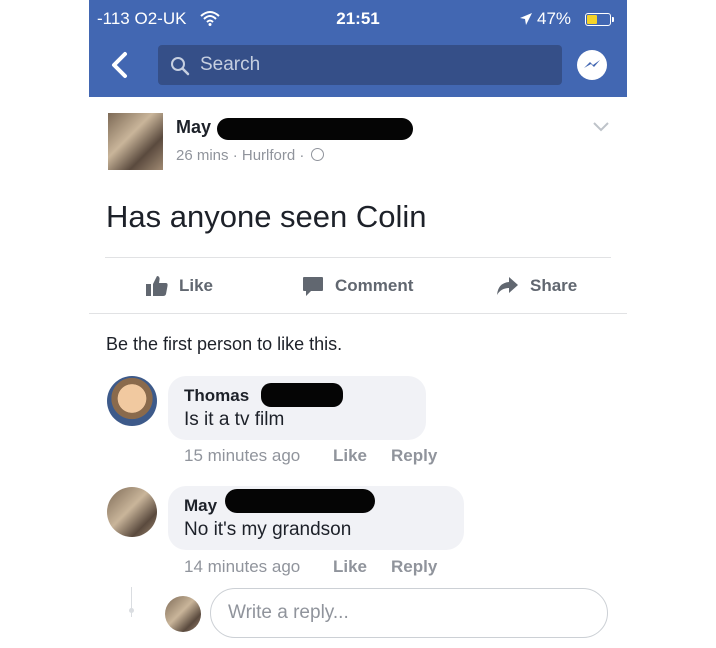 This screenshot has width=716, height=648. I want to click on post-meta: 26 mins · Hurlford ·, so click(250, 155).